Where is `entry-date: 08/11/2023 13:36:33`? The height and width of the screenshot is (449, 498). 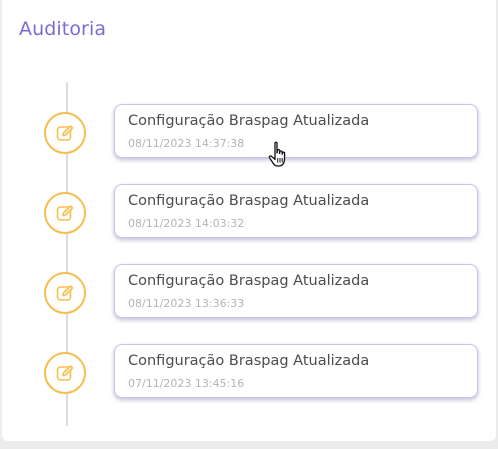 entry-date: 08/11/2023 13:36:33 is located at coordinates (186, 303).